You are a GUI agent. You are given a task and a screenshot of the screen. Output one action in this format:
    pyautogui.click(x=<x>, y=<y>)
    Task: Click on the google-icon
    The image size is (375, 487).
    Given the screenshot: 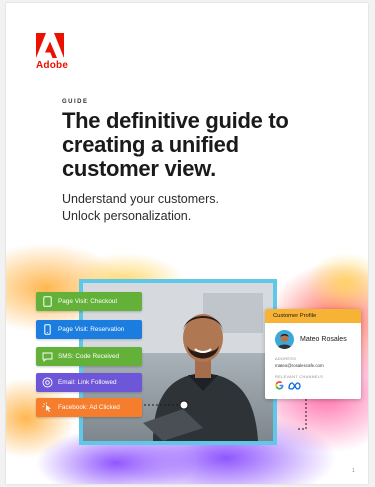 What is the action you would take?
    pyautogui.click(x=279, y=385)
    